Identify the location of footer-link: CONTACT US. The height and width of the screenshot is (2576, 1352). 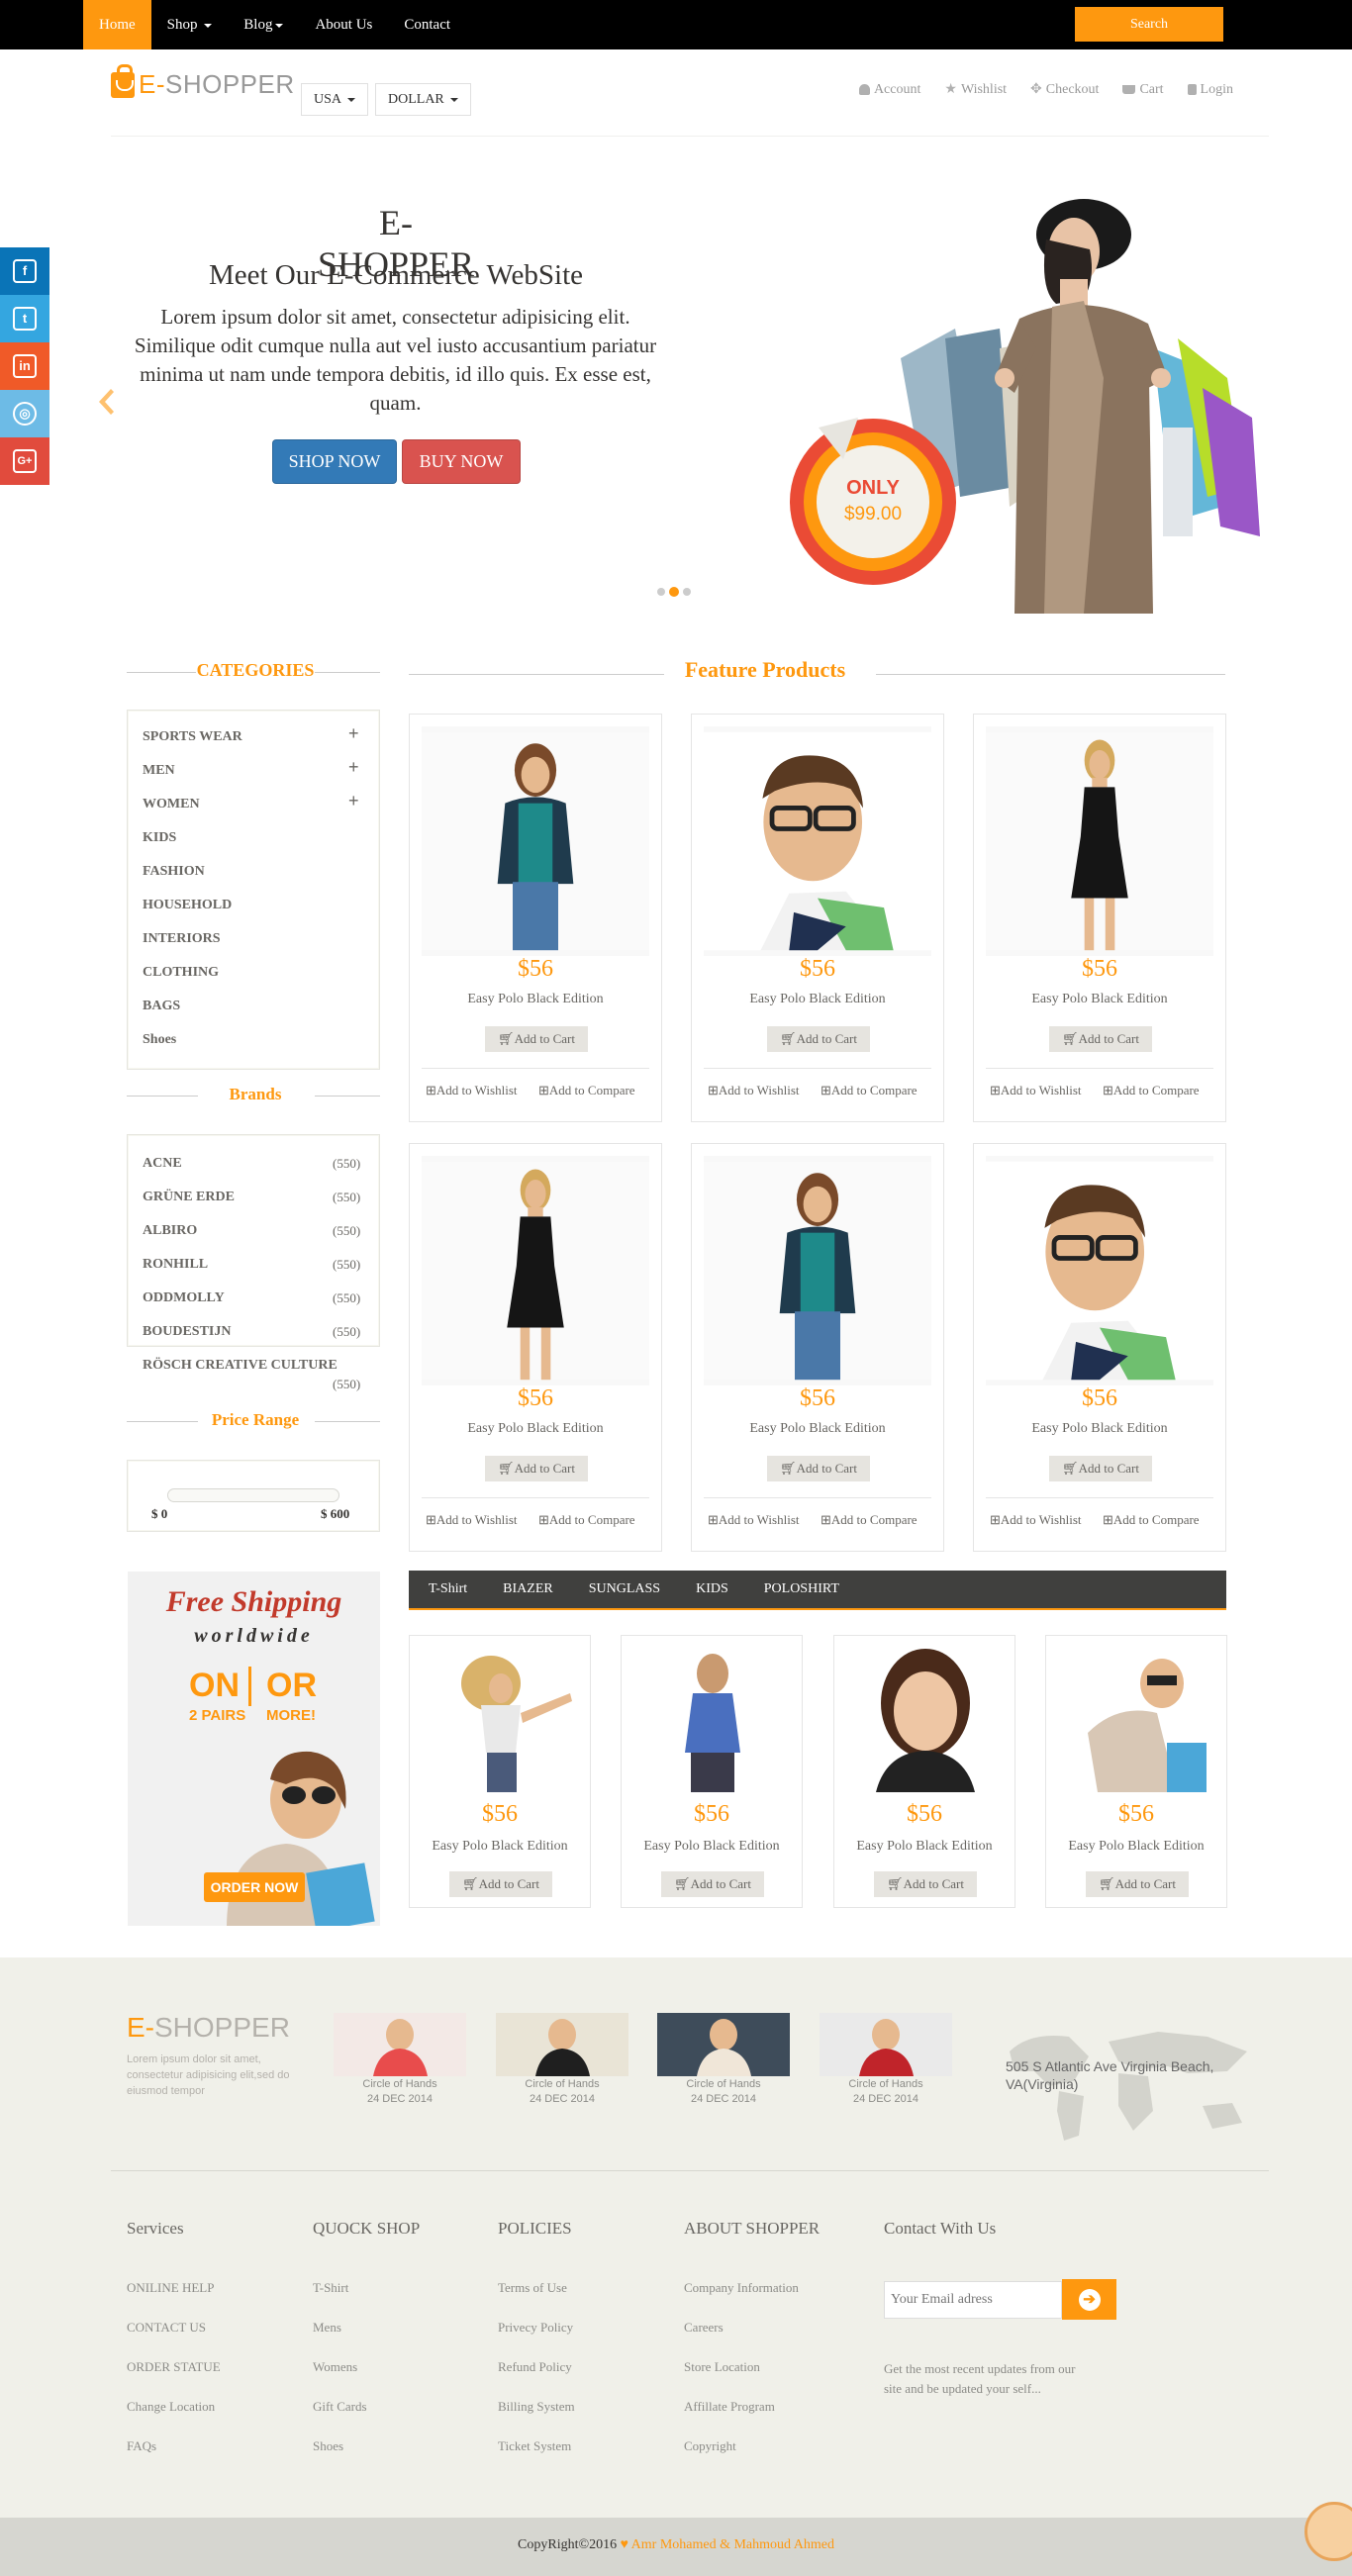
(166, 2328).